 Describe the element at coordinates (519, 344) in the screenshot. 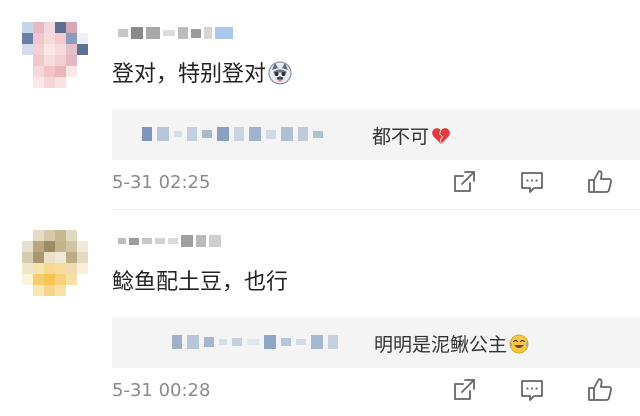

I see `laughing-tears-emoji` at that location.